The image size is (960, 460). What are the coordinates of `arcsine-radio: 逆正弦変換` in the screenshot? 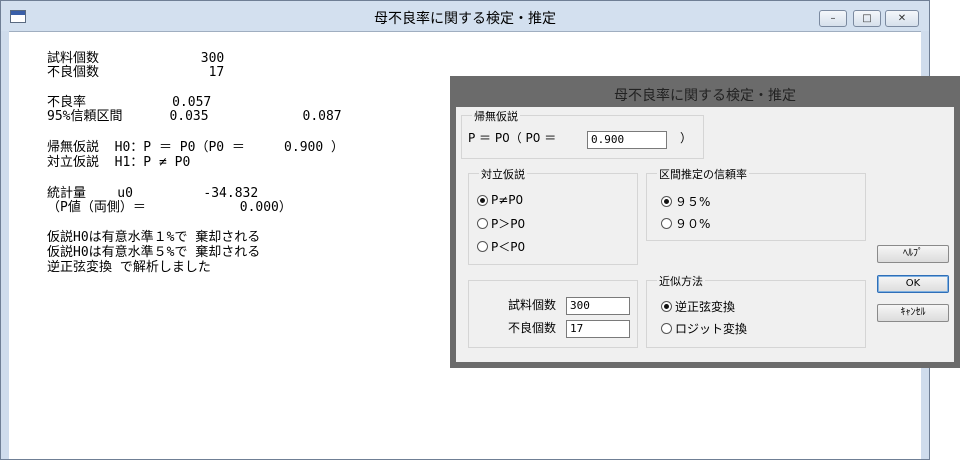 It's located at (698, 306).